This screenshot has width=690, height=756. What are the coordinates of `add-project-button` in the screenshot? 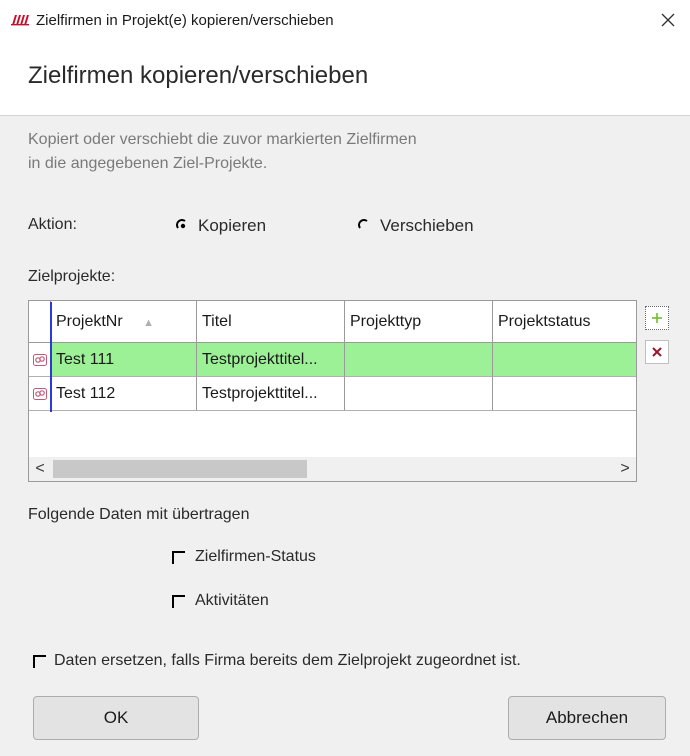 It's located at (657, 318).